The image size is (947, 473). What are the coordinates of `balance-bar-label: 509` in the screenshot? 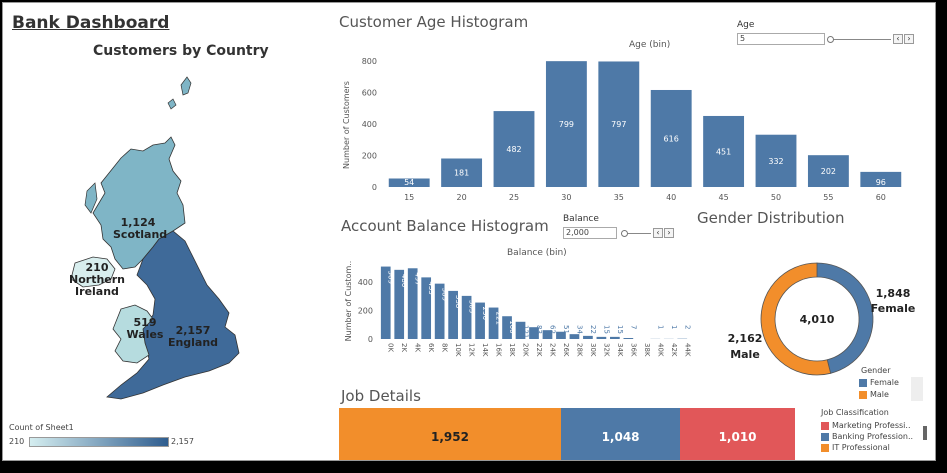 It's located at (391, 277).